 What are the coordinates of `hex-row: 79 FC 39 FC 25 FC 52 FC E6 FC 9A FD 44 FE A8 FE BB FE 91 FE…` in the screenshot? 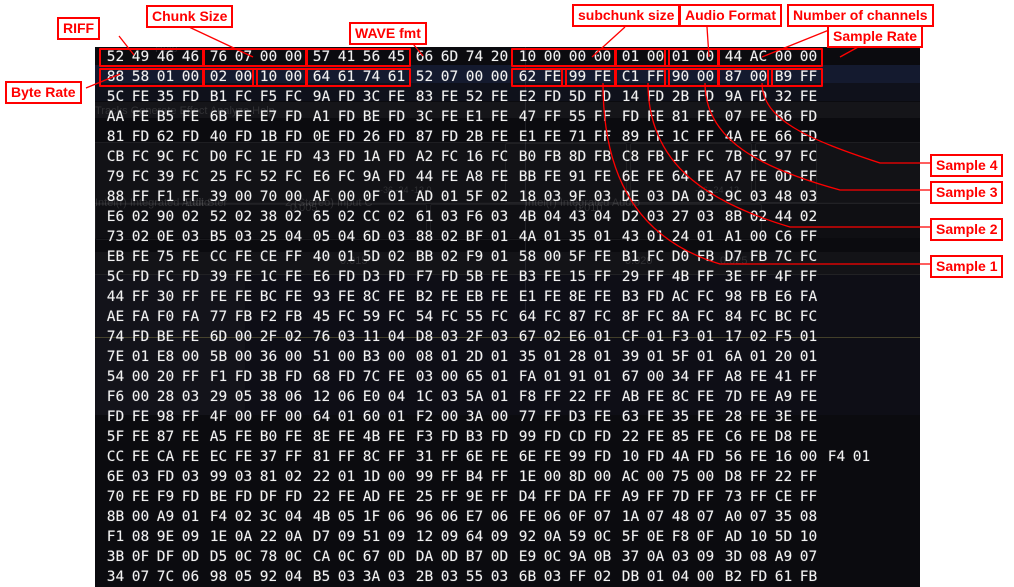 It's located at (462, 177).